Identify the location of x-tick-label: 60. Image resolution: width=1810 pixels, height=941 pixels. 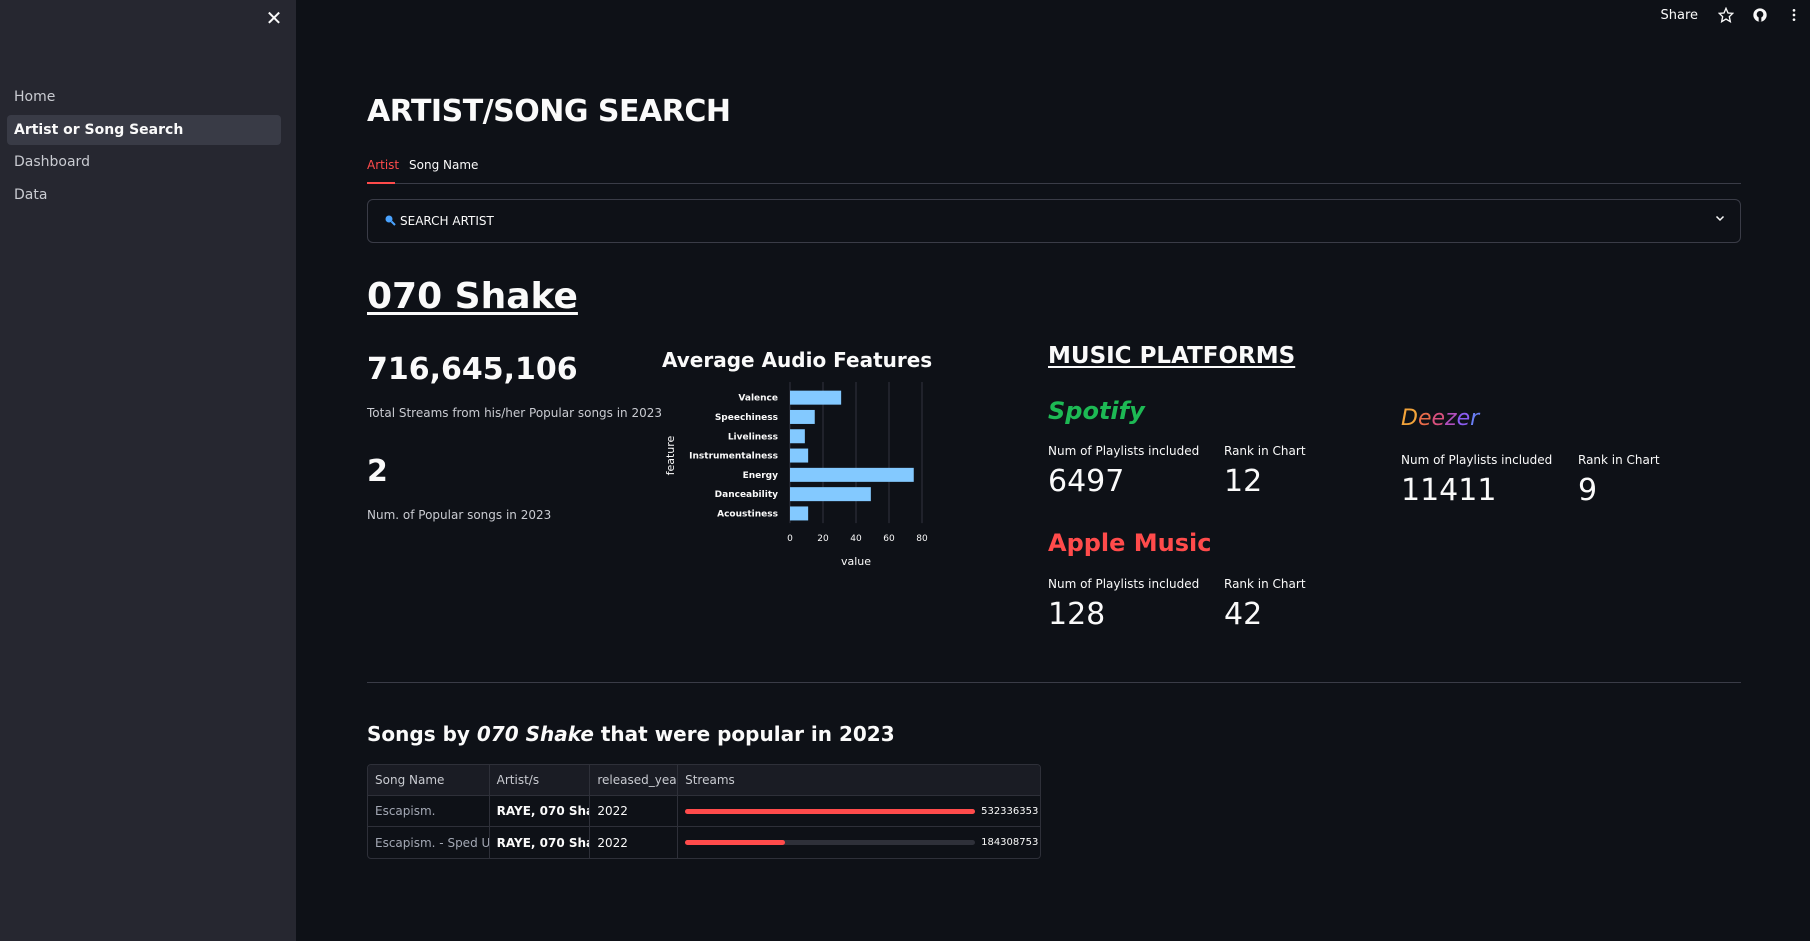
(889, 539).